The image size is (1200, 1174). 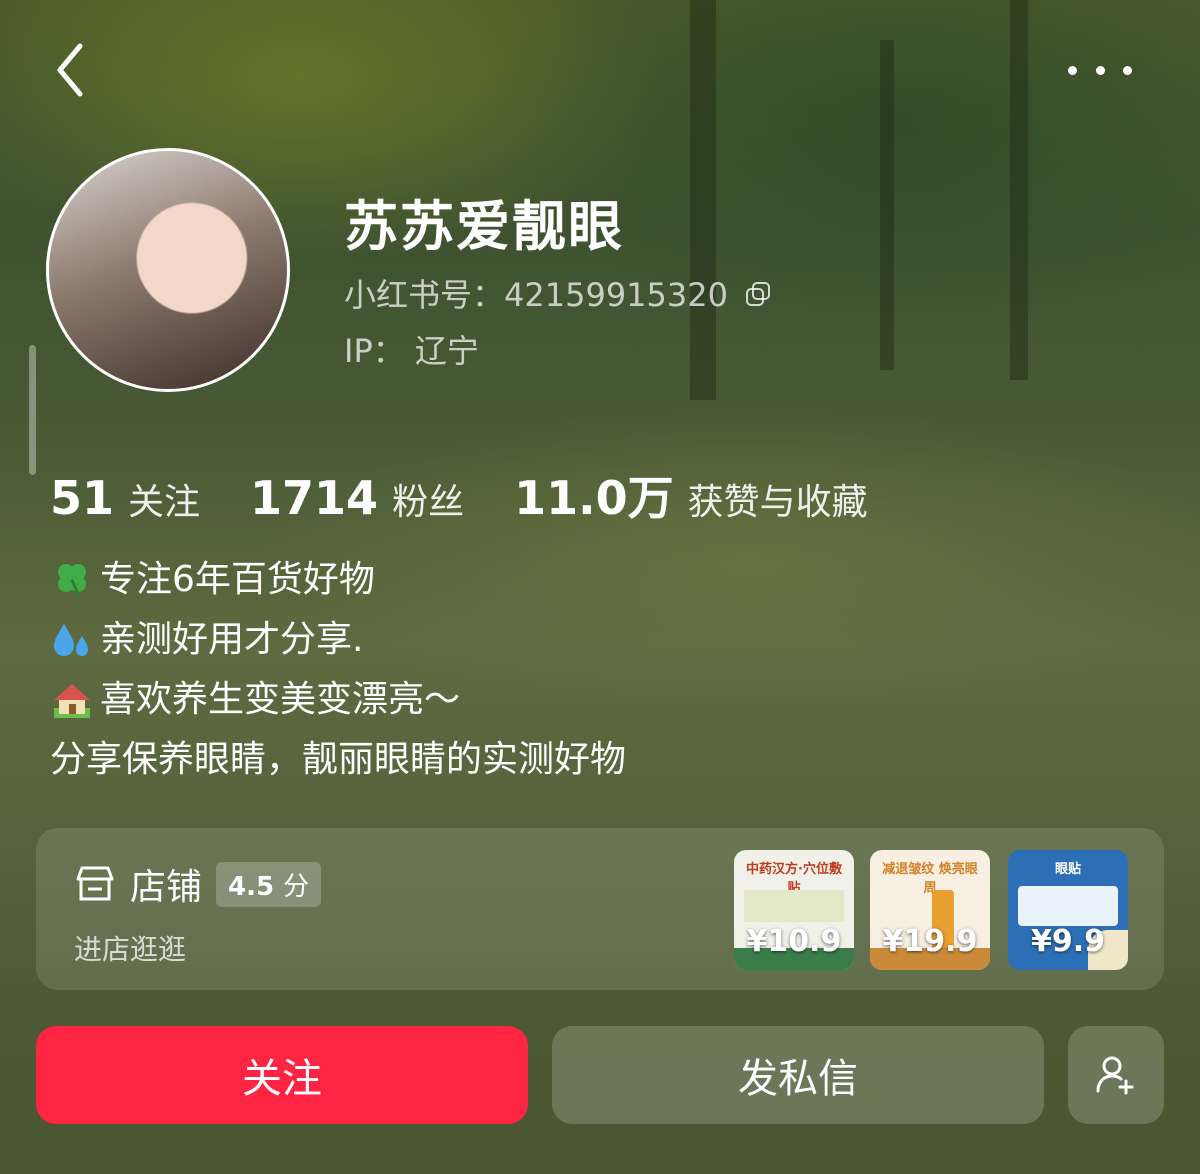 What do you see at coordinates (314, 498) in the screenshot?
I see `stat-number: 1714` at bounding box center [314, 498].